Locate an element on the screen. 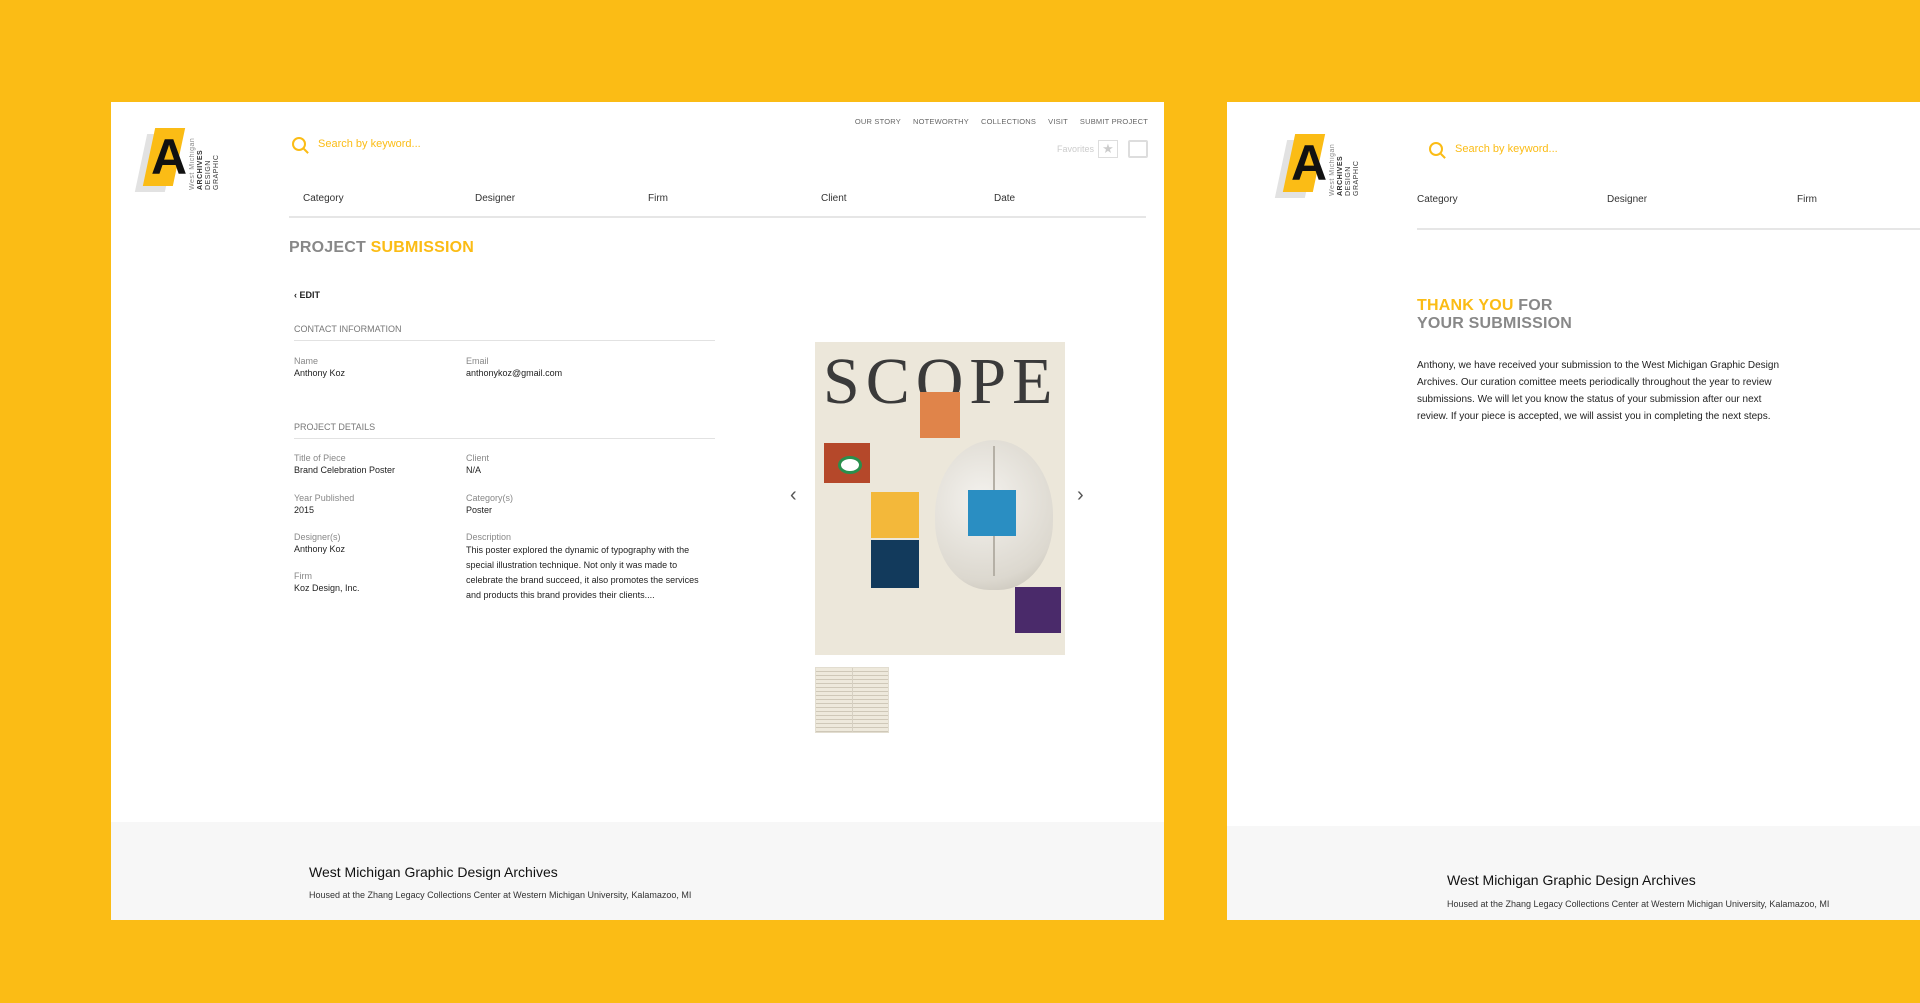 This screenshot has height=1003, width=1920. chevron-left-icon: ‹ is located at coordinates (295, 295).